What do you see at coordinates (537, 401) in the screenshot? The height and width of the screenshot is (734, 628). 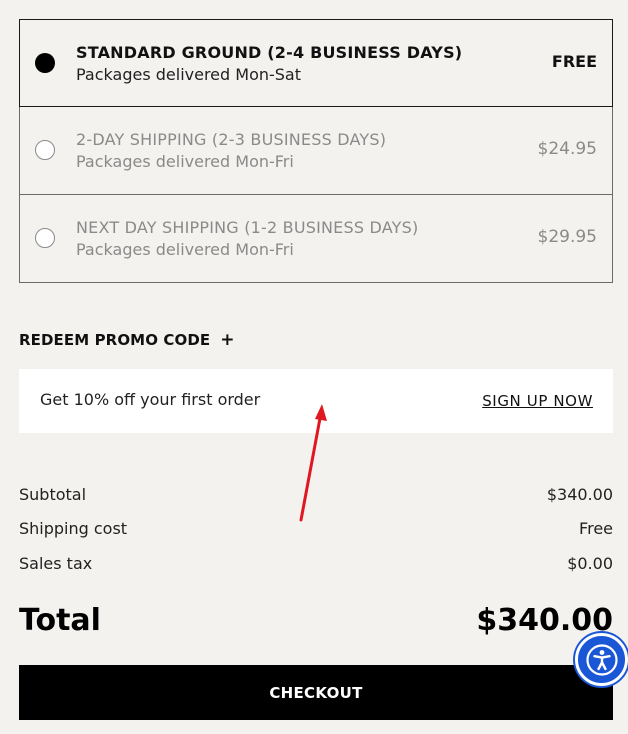 I see `sign-up-now-link: SIGN UP NOW` at bounding box center [537, 401].